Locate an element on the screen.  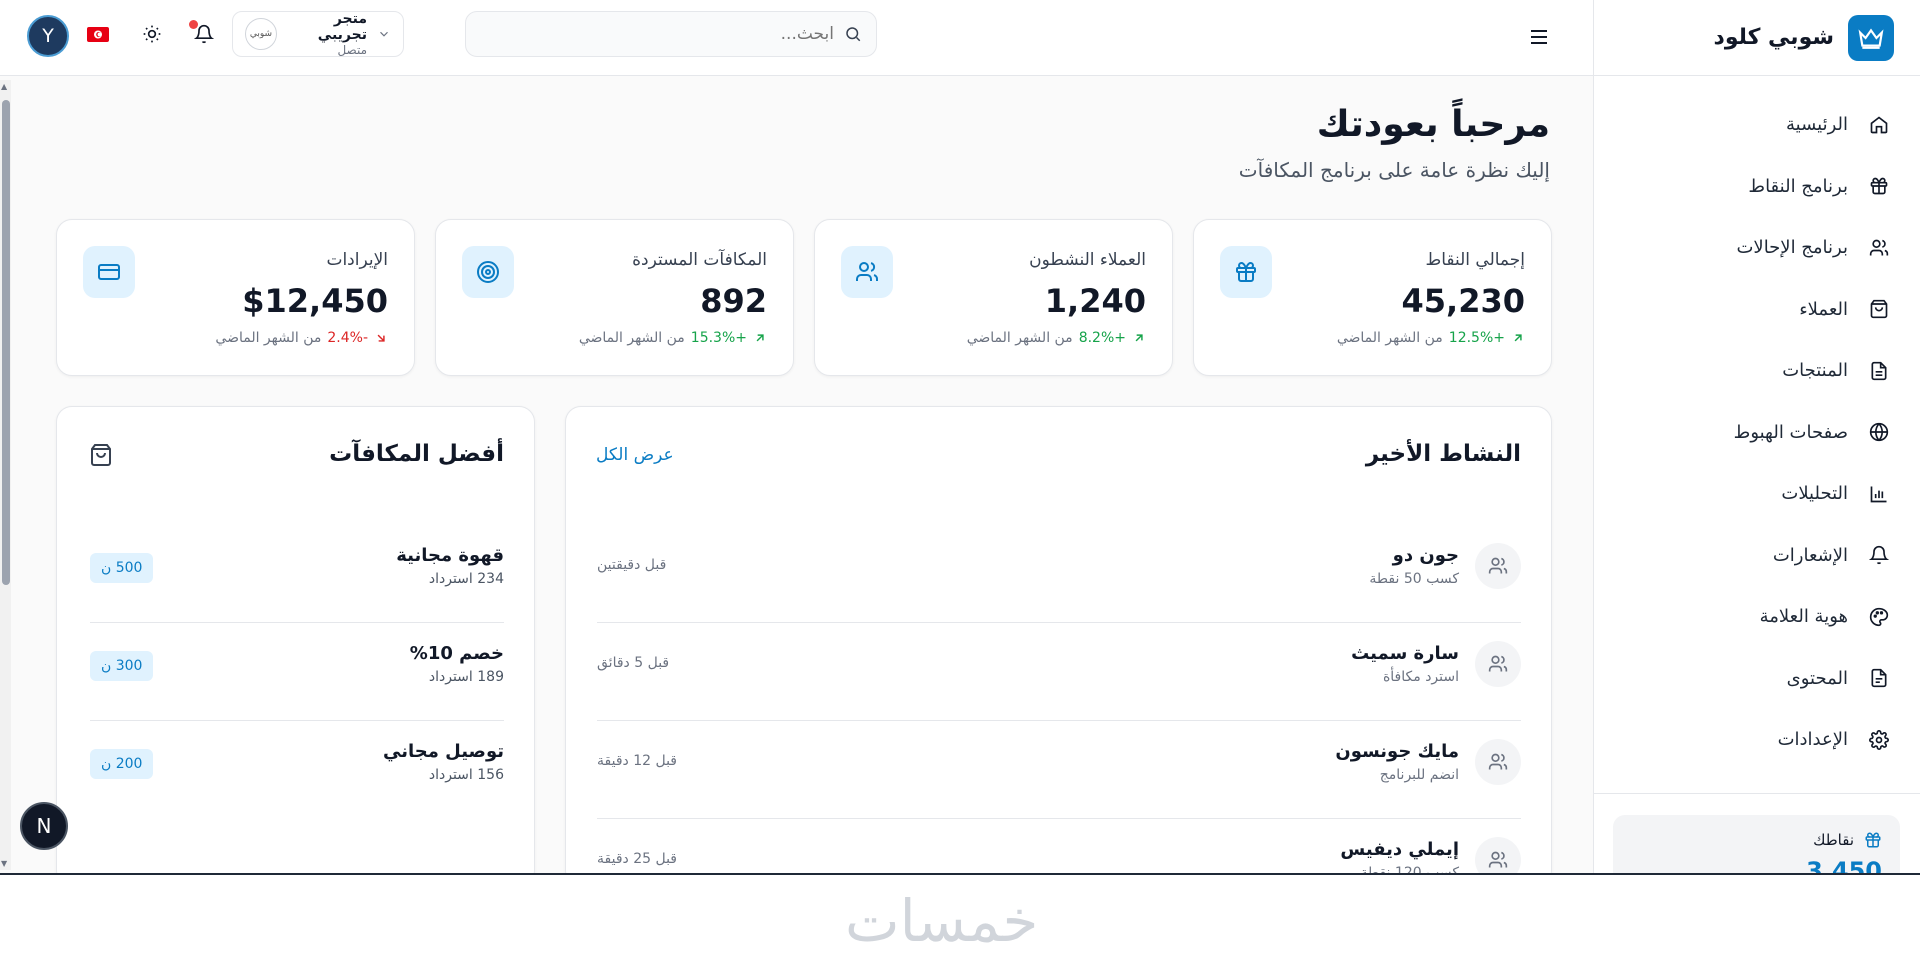
activity-desc: انضم للبرنامج is located at coordinates (1419, 775).